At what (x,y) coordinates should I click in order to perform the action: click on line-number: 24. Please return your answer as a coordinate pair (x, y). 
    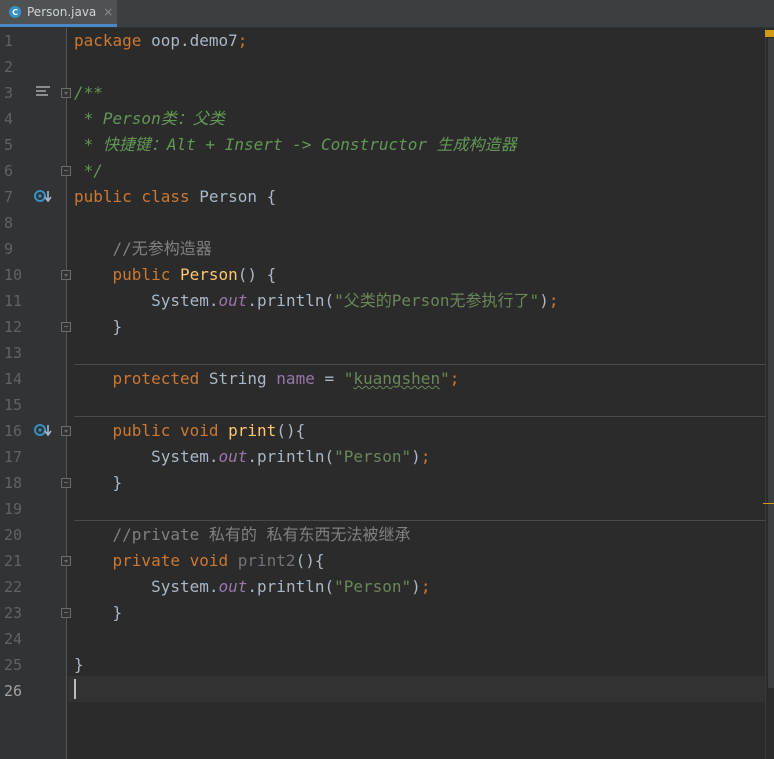
    Looking at the image, I should click on (13, 639).